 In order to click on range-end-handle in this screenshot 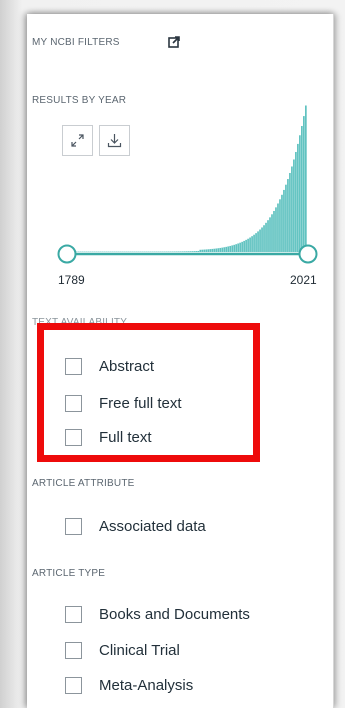, I will do `click(308, 254)`.